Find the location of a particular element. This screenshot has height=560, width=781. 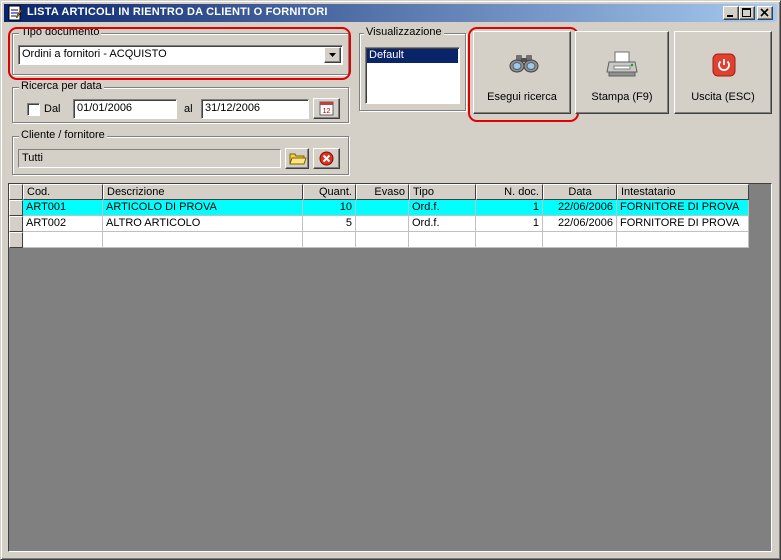

list-item: Default is located at coordinates (412, 56).